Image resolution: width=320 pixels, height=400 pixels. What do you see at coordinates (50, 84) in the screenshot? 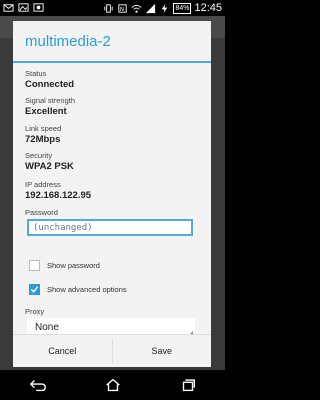
I see `status-value: Connected` at bounding box center [50, 84].